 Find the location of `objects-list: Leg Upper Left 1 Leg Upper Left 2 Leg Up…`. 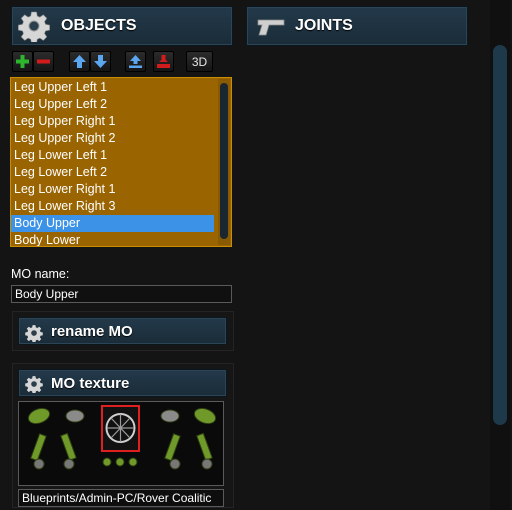

objects-list: Leg Upper Left 1 Leg Upper Left 2 Leg Up… is located at coordinates (121, 162).